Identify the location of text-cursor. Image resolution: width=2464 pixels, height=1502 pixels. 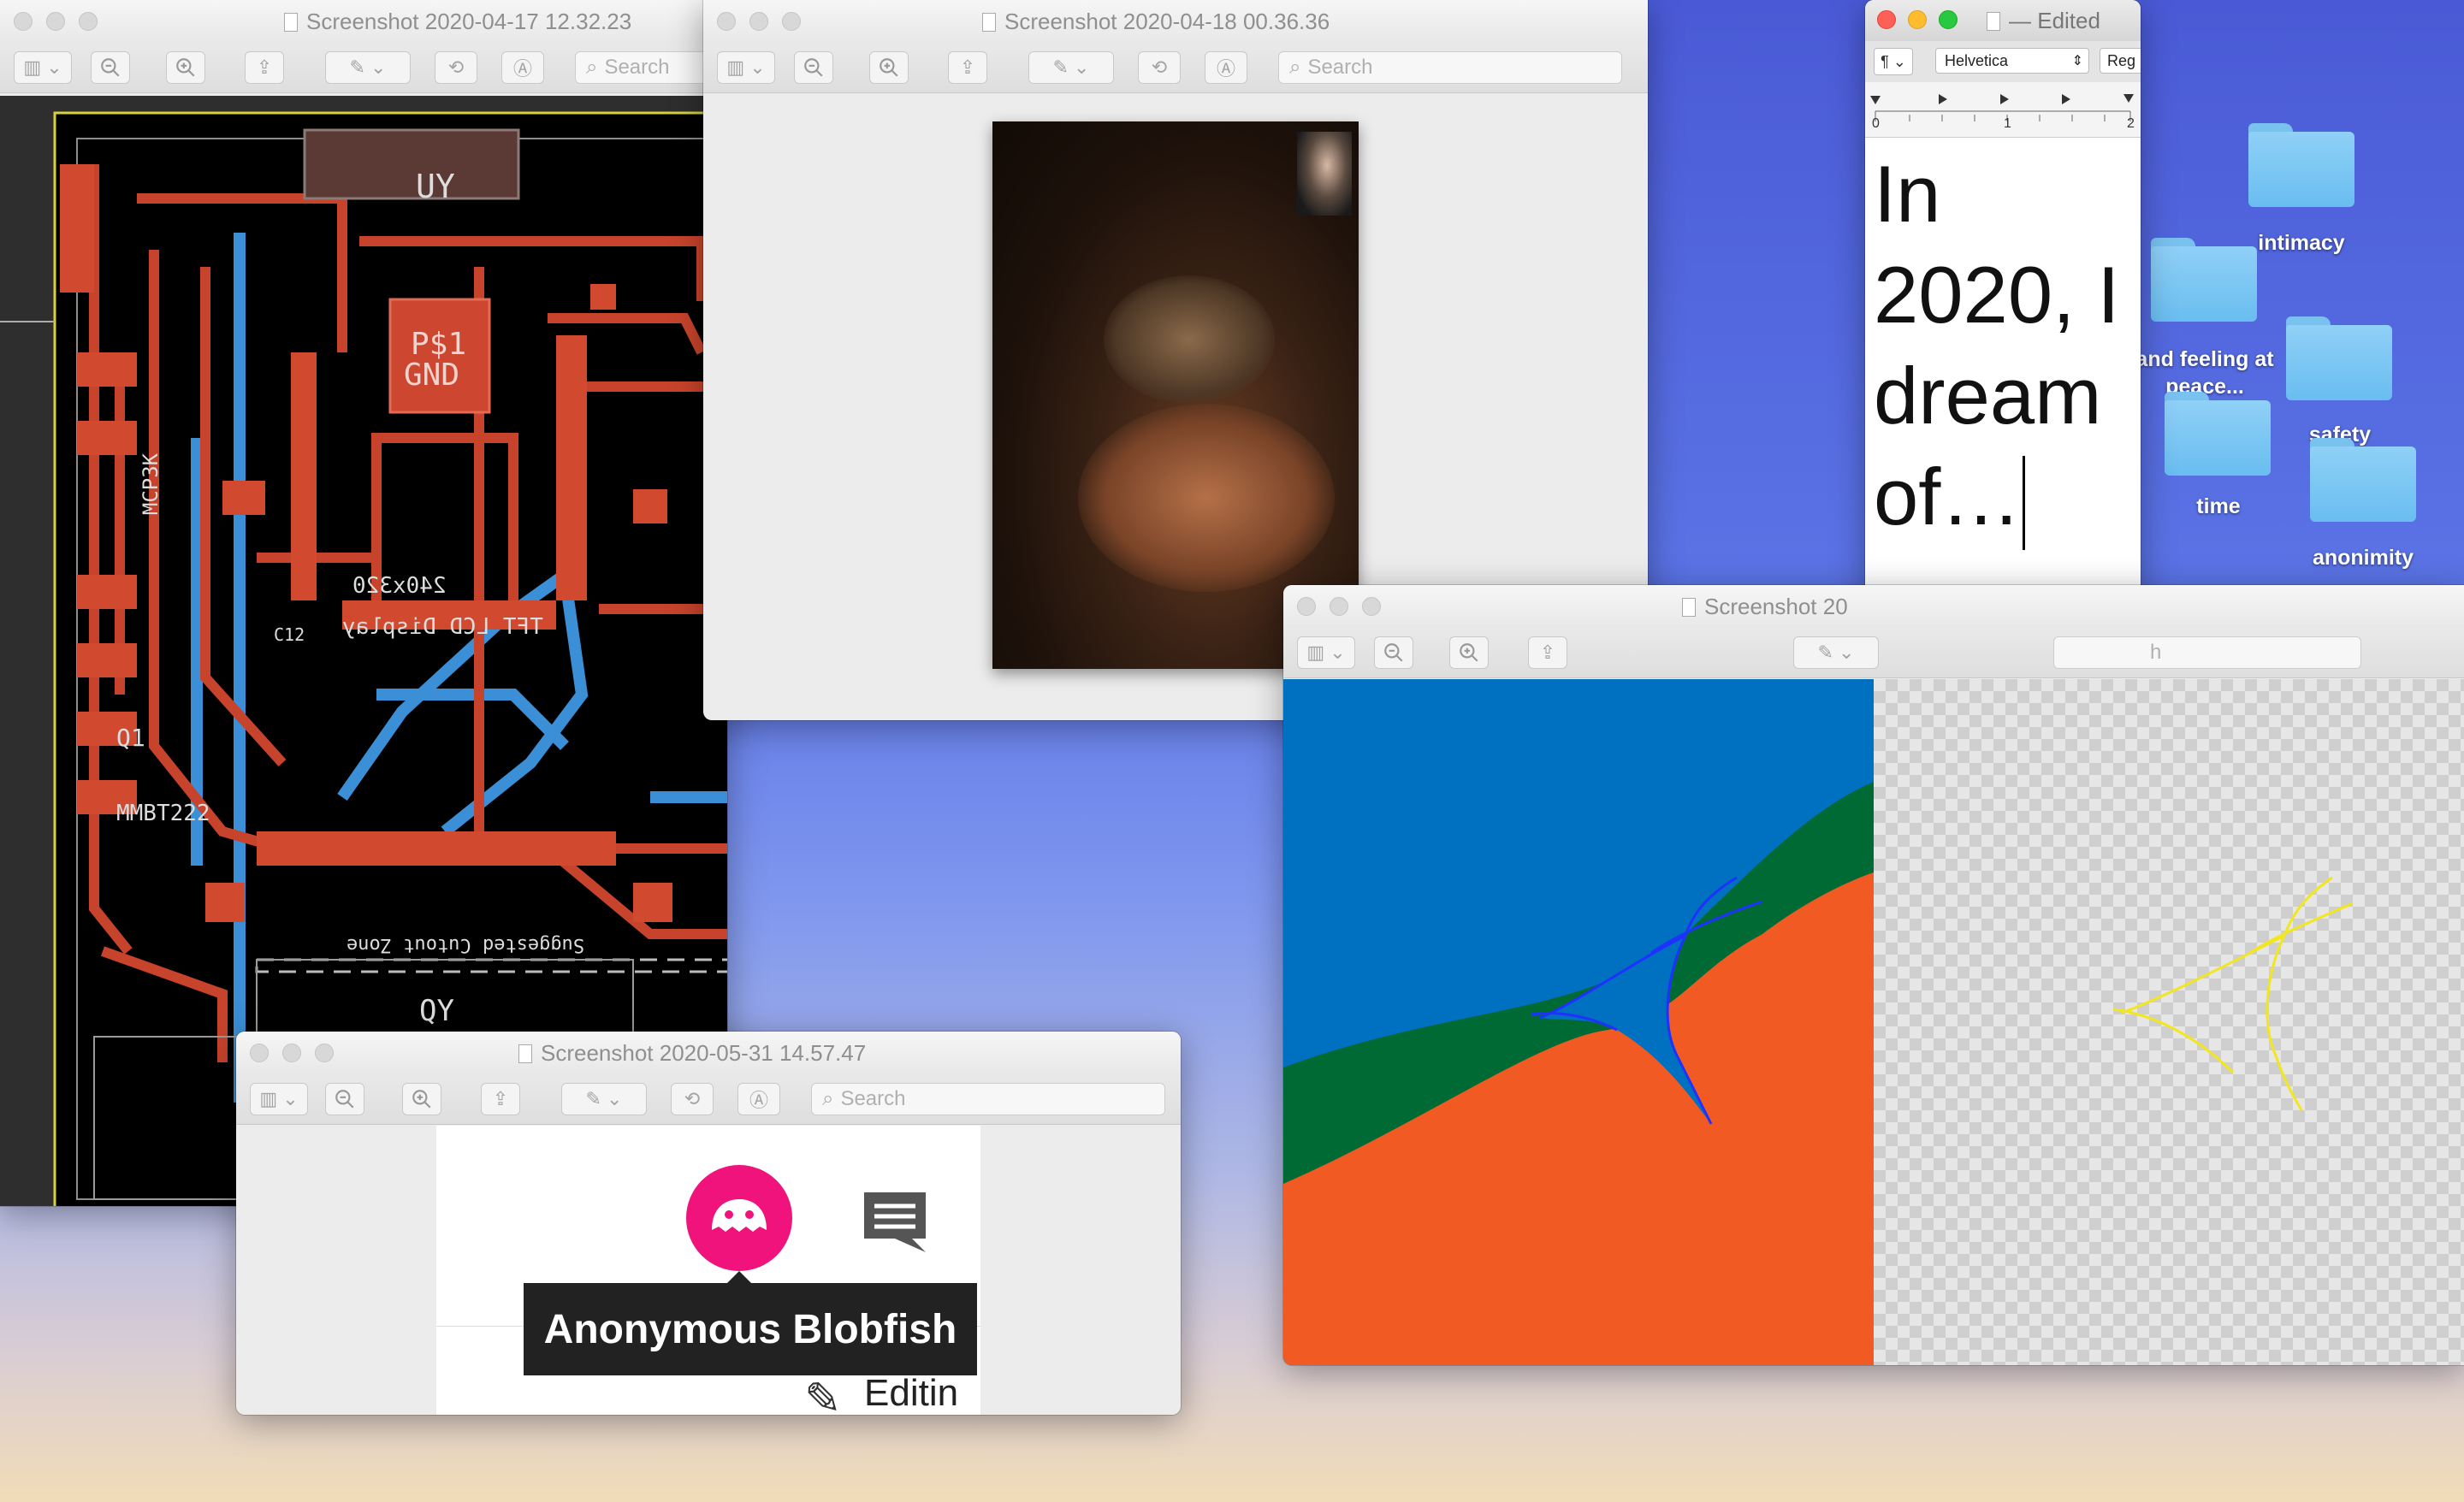
(2024, 503).